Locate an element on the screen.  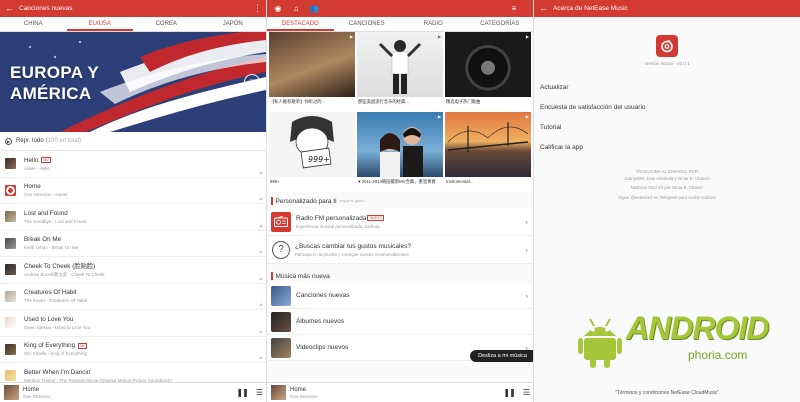
netease-logo-icon: ◉ is located at coordinates (278, 9).